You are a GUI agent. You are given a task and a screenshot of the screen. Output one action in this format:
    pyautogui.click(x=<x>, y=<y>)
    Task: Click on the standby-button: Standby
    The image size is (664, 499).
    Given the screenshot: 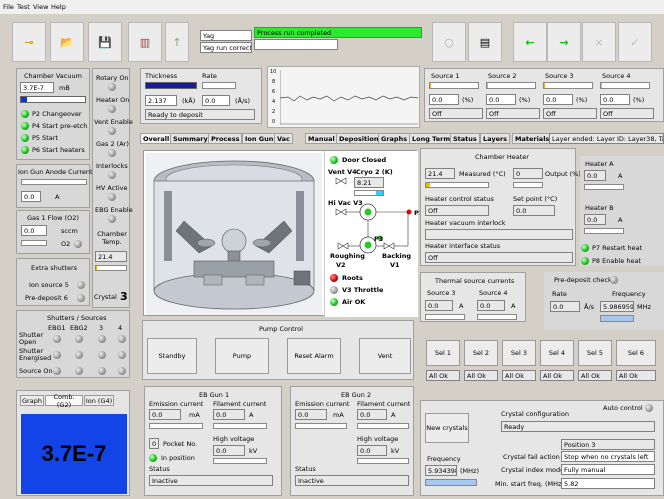 What is the action you would take?
    pyautogui.click(x=172, y=356)
    